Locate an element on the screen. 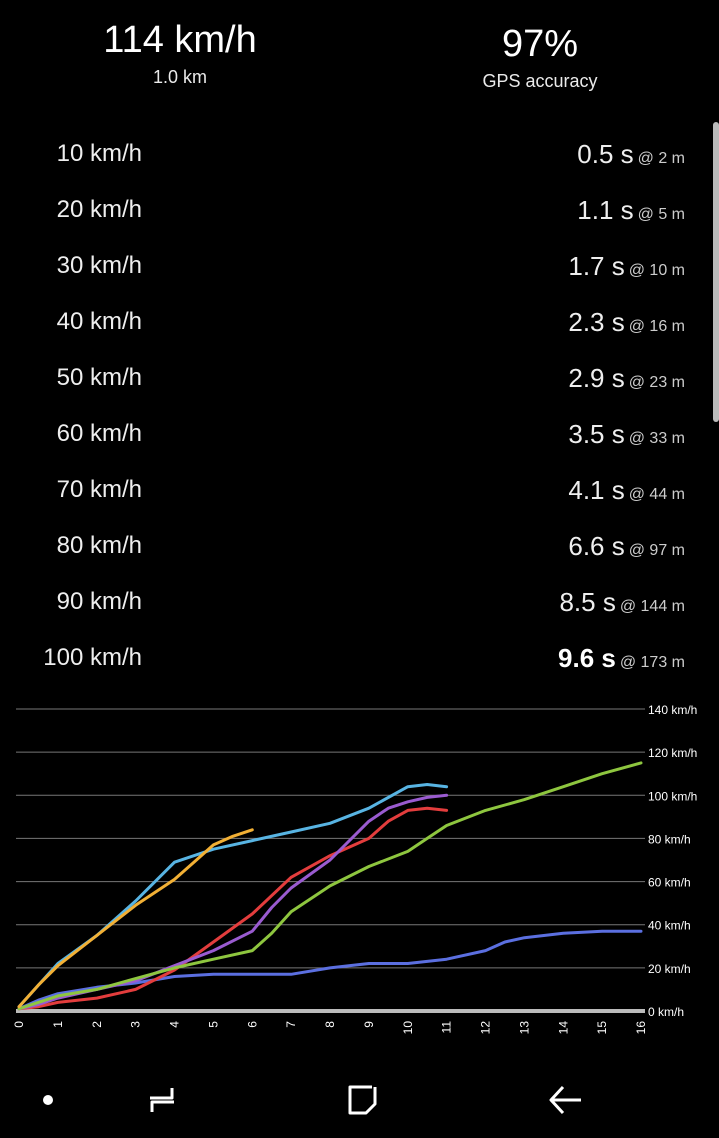  split-speed-label: 10 km/h is located at coordinates (99, 153).